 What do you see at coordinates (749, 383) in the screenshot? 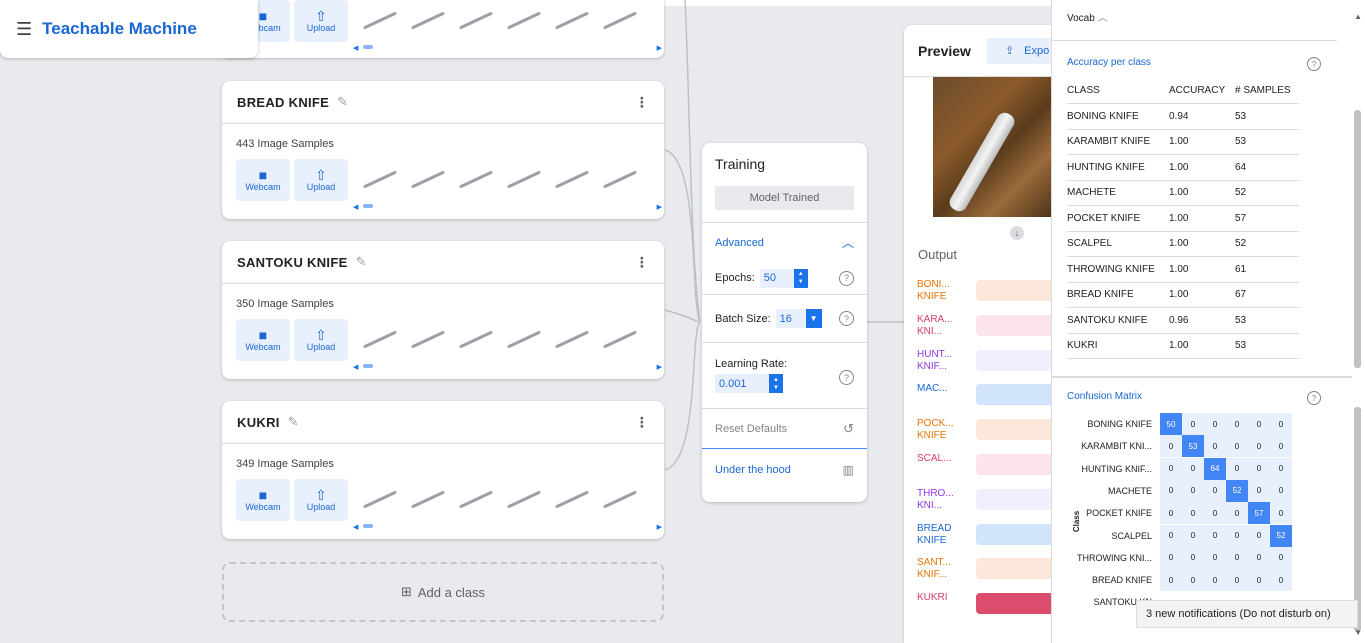
I see `learning-rate-input: 0.001 ▲ ▼` at bounding box center [749, 383].